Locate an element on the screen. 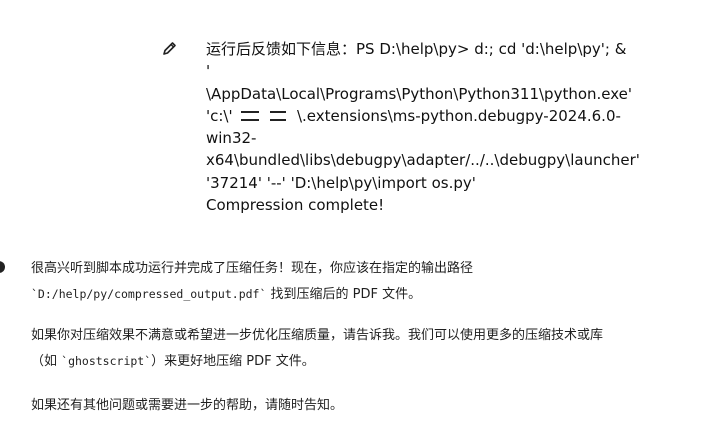 Image resolution: width=712 pixels, height=431 pixels. reply-text: （如 `ghostscript`）来更好地压缩 PDF 文件。 is located at coordinates (173, 361).